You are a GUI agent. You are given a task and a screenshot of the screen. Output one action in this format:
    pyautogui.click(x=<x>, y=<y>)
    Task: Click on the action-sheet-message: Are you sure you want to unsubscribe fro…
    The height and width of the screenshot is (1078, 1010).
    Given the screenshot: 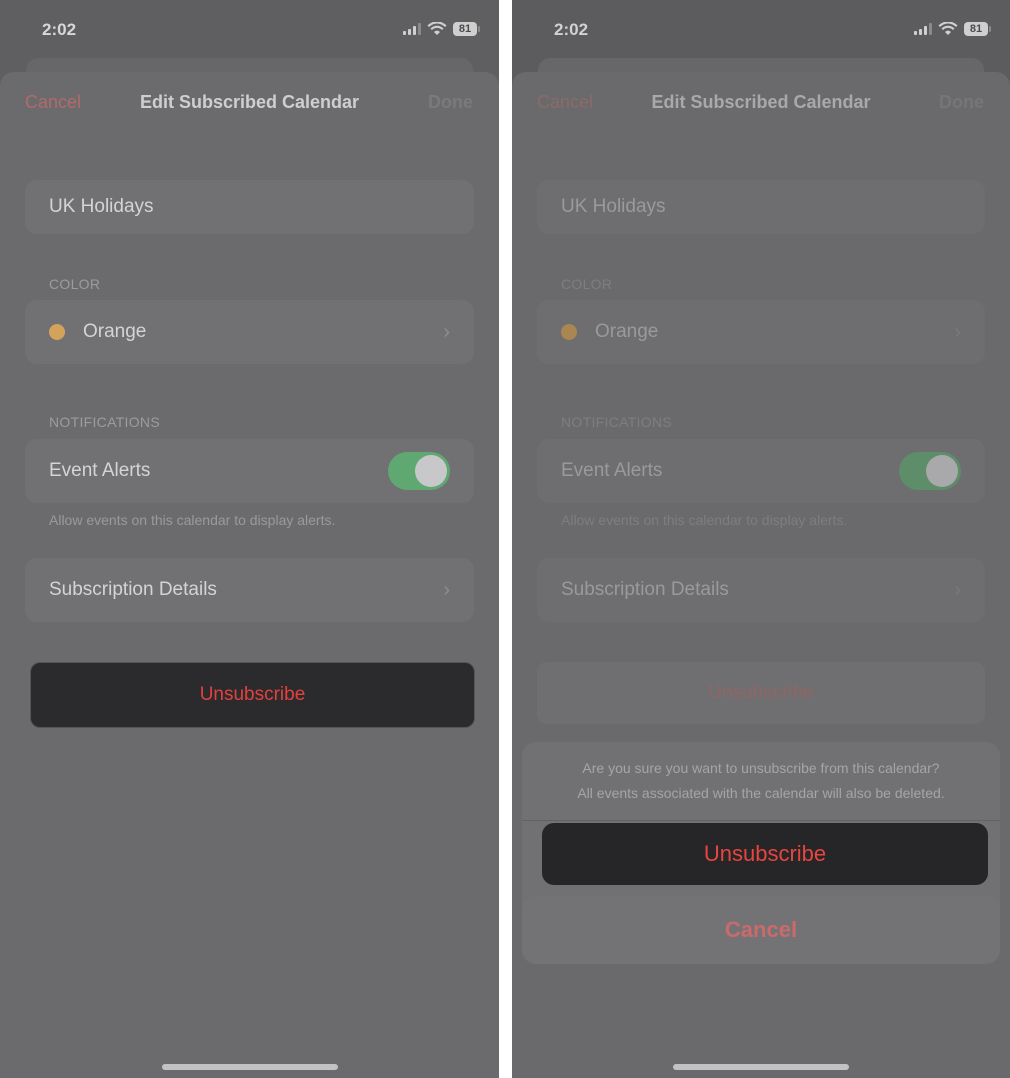 What is the action you would take?
    pyautogui.click(x=761, y=781)
    